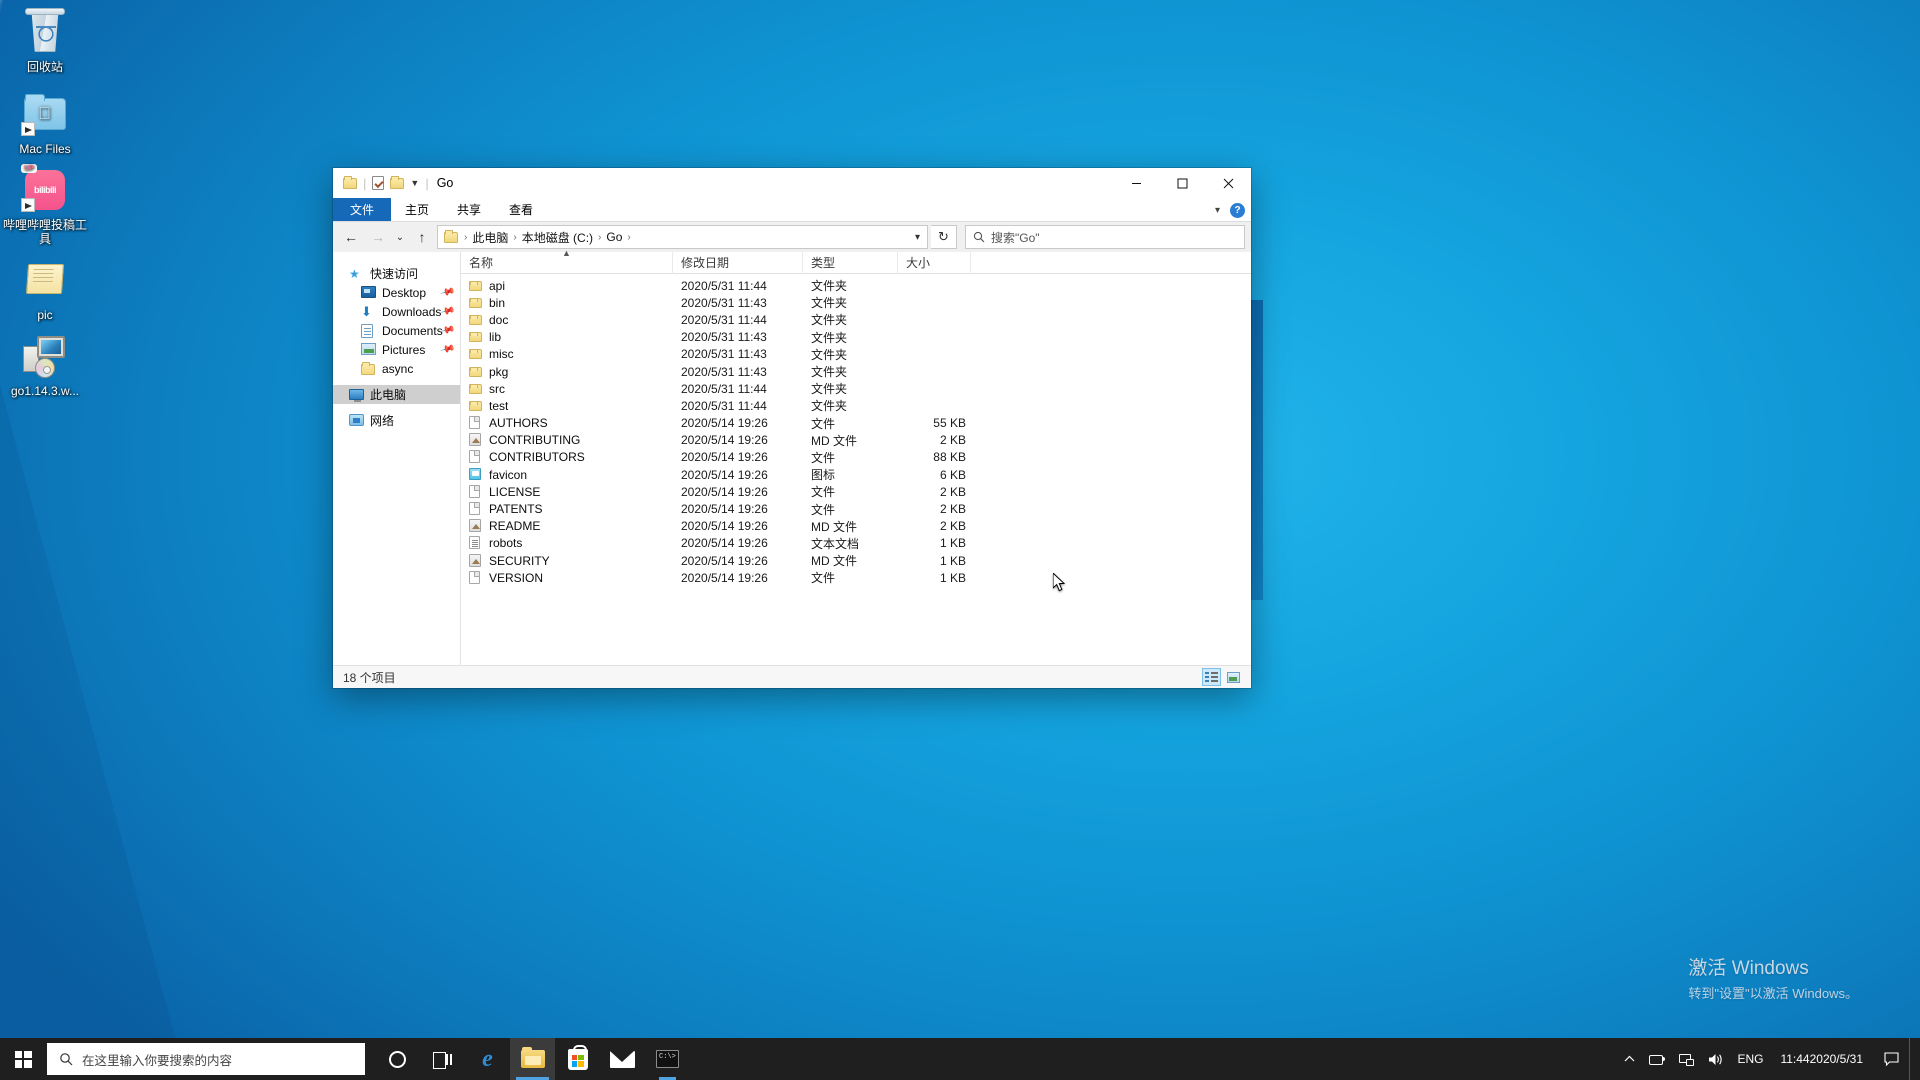  What do you see at coordinates (400, 237) in the screenshot?
I see `recent-locations-button: ⌄` at bounding box center [400, 237].